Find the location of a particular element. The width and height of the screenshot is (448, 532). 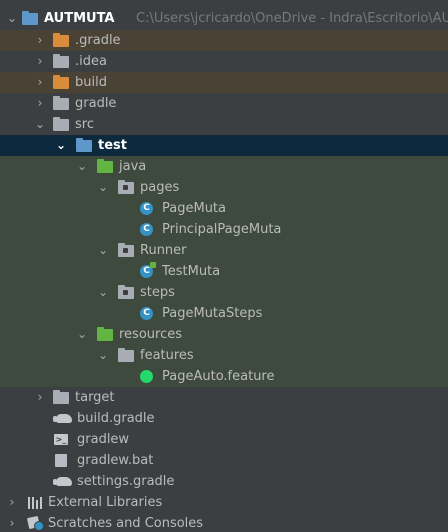

tree-label: java is located at coordinates (133, 166).